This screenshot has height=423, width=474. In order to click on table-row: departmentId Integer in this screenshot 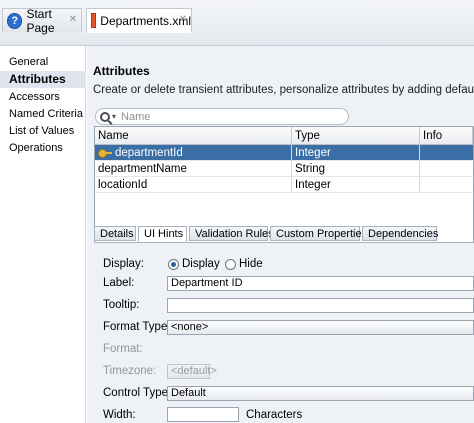, I will do `click(284, 153)`.